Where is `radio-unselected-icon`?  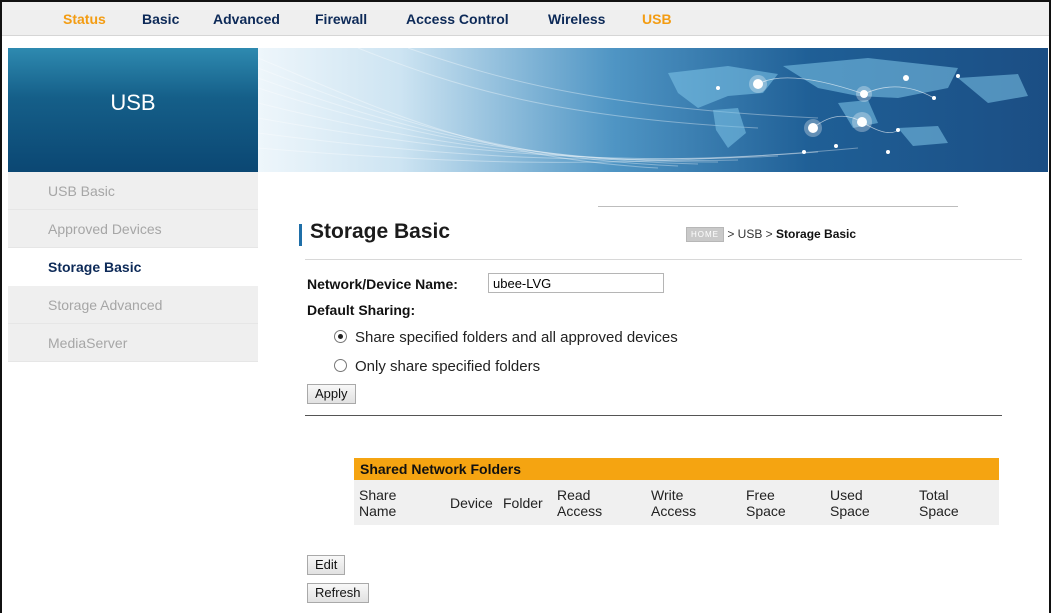
radio-unselected-icon is located at coordinates (340, 365).